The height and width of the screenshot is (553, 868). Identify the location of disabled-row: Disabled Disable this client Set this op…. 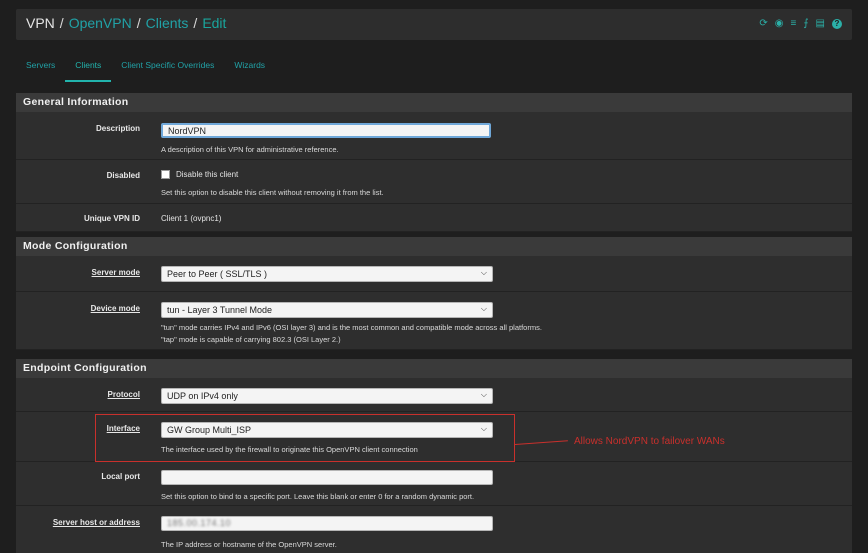
(434, 182).